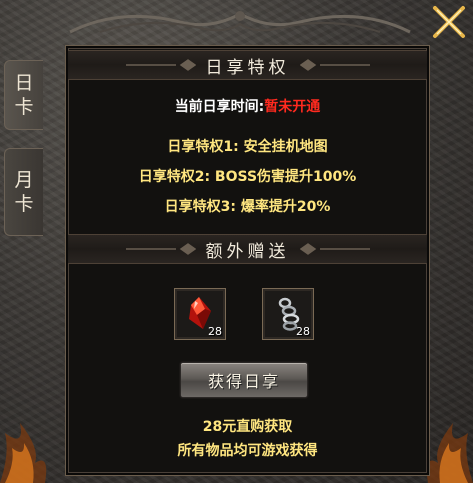 The height and width of the screenshot is (483, 473). What do you see at coordinates (215, 331) in the screenshot?
I see `item-count-red-gem: 28` at bounding box center [215, 331].